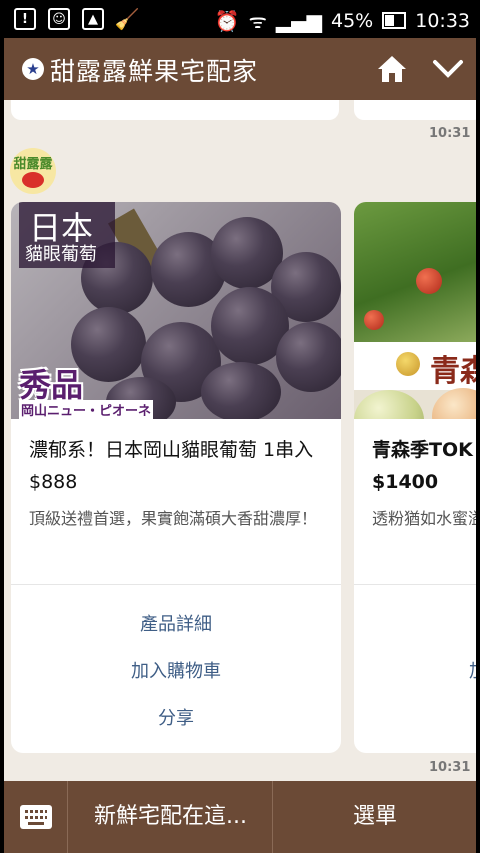 The height and width of the screenshot is (853, 480). What do you see at coordinates (176, 623) in the screenshot?
I see `product-detail-button: 產品詳細` at bounding box center [176, 623].